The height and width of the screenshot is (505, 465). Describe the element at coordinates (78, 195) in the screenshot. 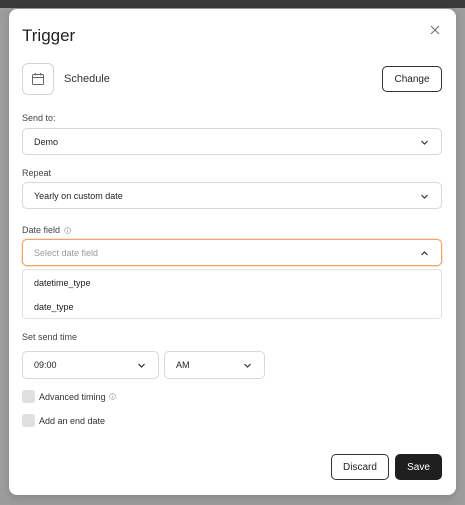

I see `repeat-value: Yearly on custom date` at that location.